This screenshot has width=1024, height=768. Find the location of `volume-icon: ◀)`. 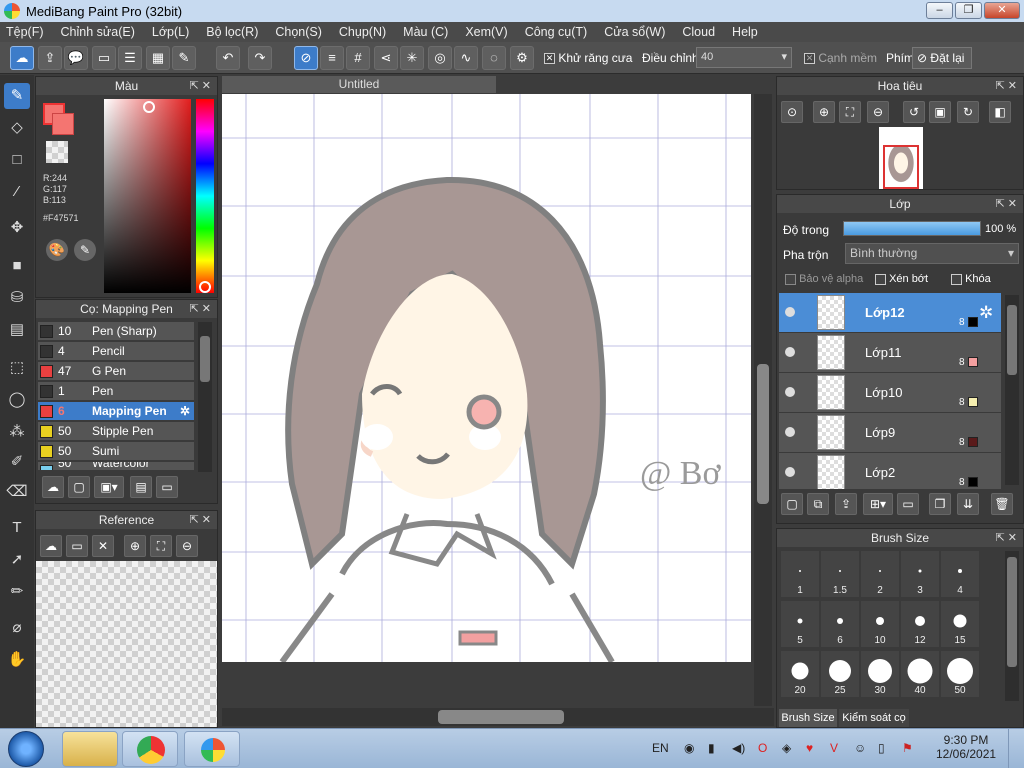

volume-icon: ◀) is located at coordinates (738, 748).